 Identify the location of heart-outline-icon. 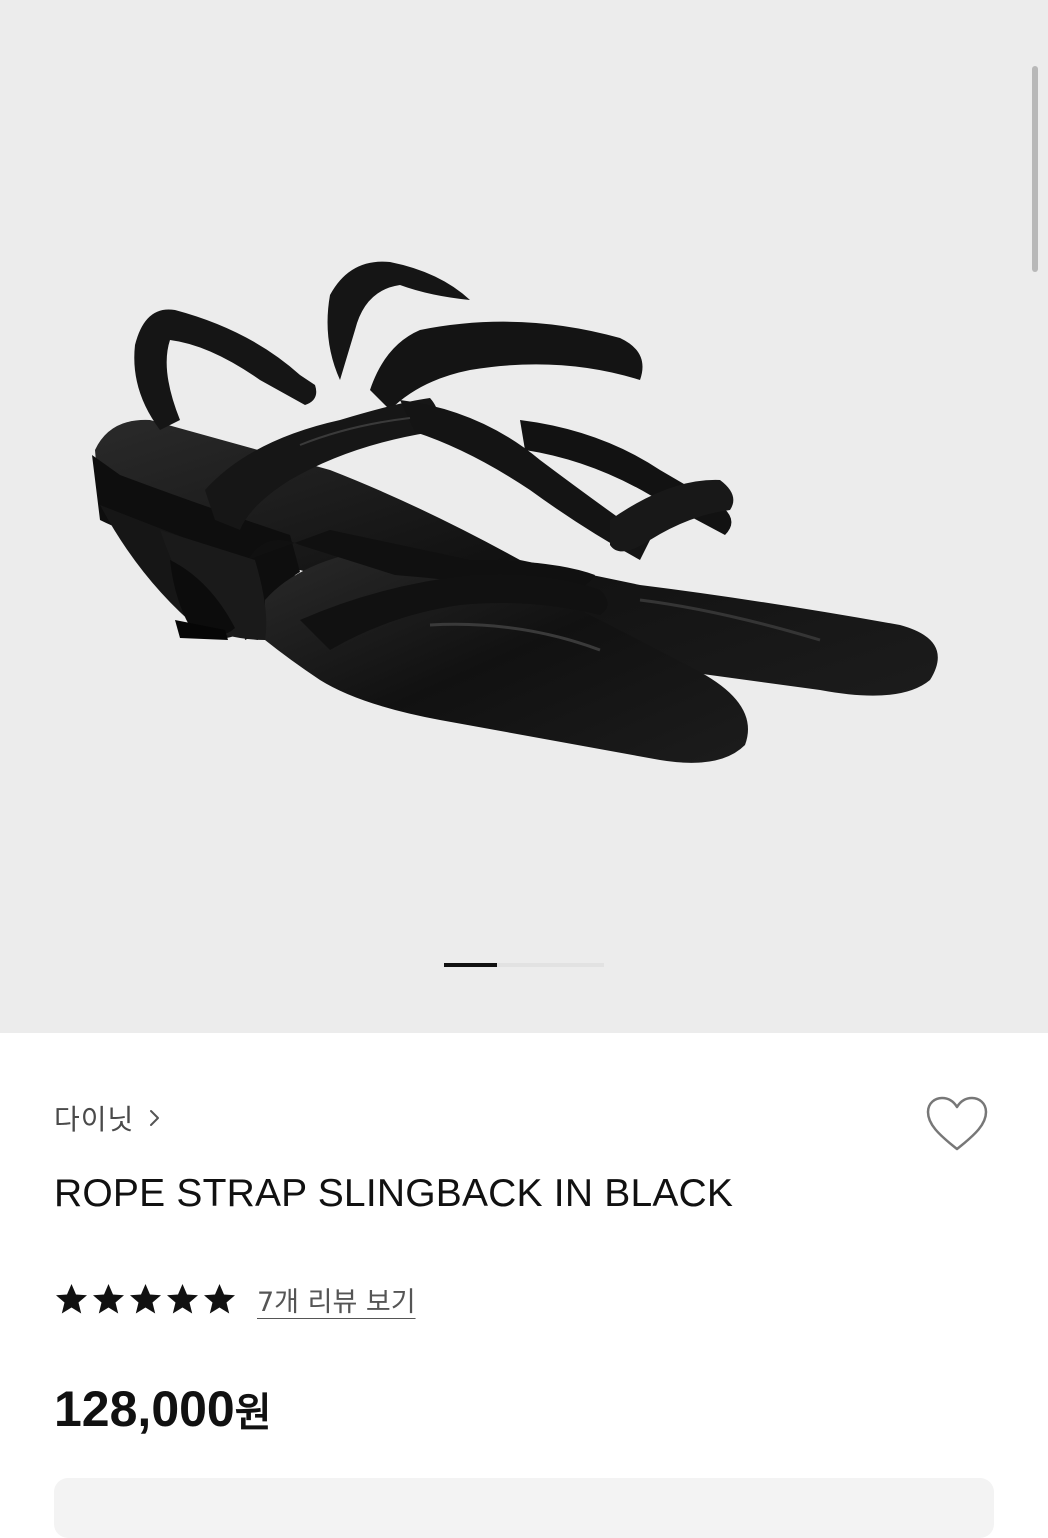
(957, 1125).